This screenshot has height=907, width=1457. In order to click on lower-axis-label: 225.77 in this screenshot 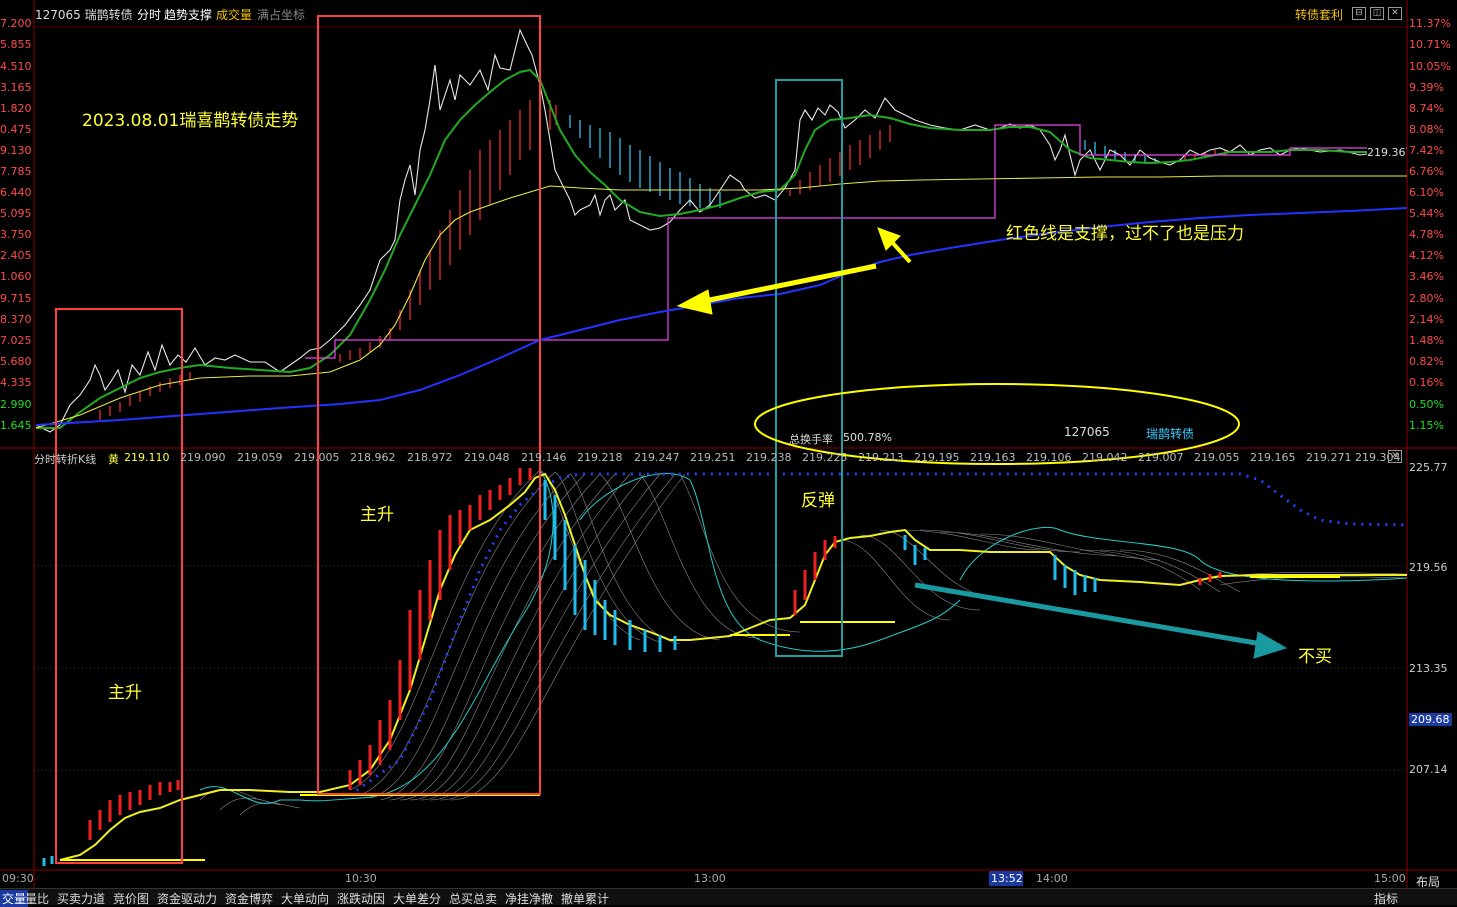, I will do `click(1428, 467)`.